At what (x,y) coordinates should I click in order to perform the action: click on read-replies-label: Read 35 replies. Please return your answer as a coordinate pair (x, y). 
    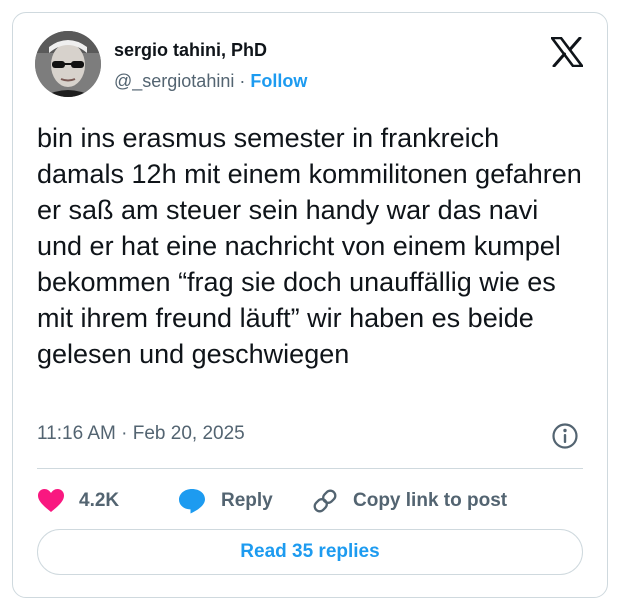
    Looking at the image, I should click on (310, 551).